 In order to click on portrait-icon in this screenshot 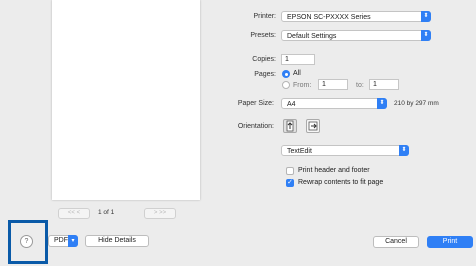, I will do `click(290, 126)`.